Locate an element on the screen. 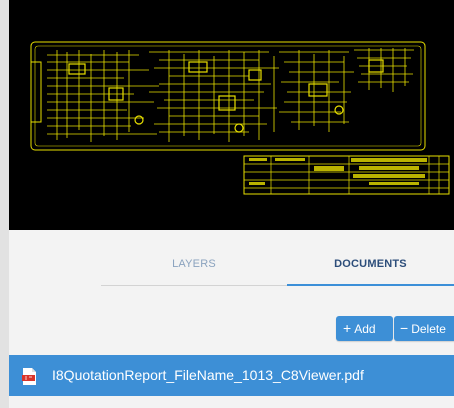  left-gutter is located at coordinates (4, 204).